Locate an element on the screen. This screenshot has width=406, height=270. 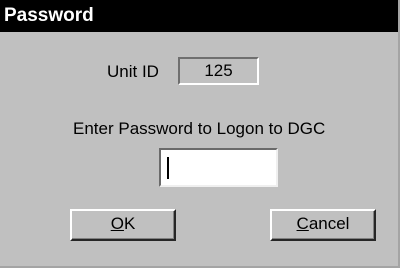
ok-button: OK is located at coordinates (123, 225).